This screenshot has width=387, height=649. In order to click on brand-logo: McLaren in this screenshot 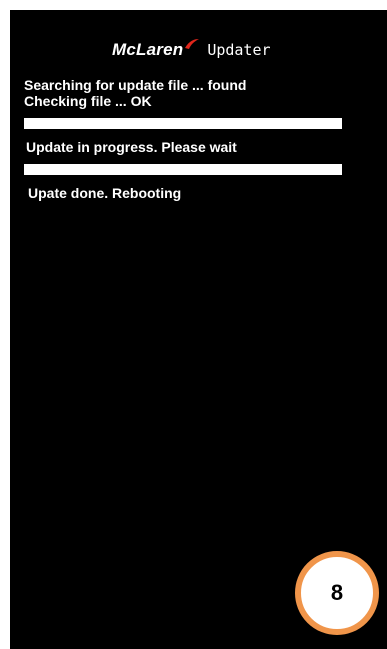, I will do `click(156, 48)`.